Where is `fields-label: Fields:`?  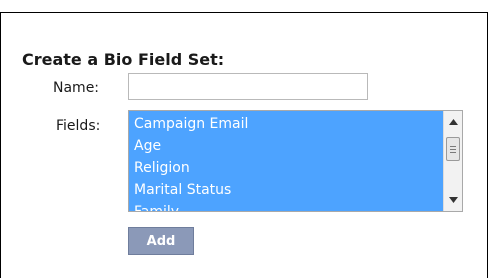 fields-label: Fields: is located at coordinates (78, 126).